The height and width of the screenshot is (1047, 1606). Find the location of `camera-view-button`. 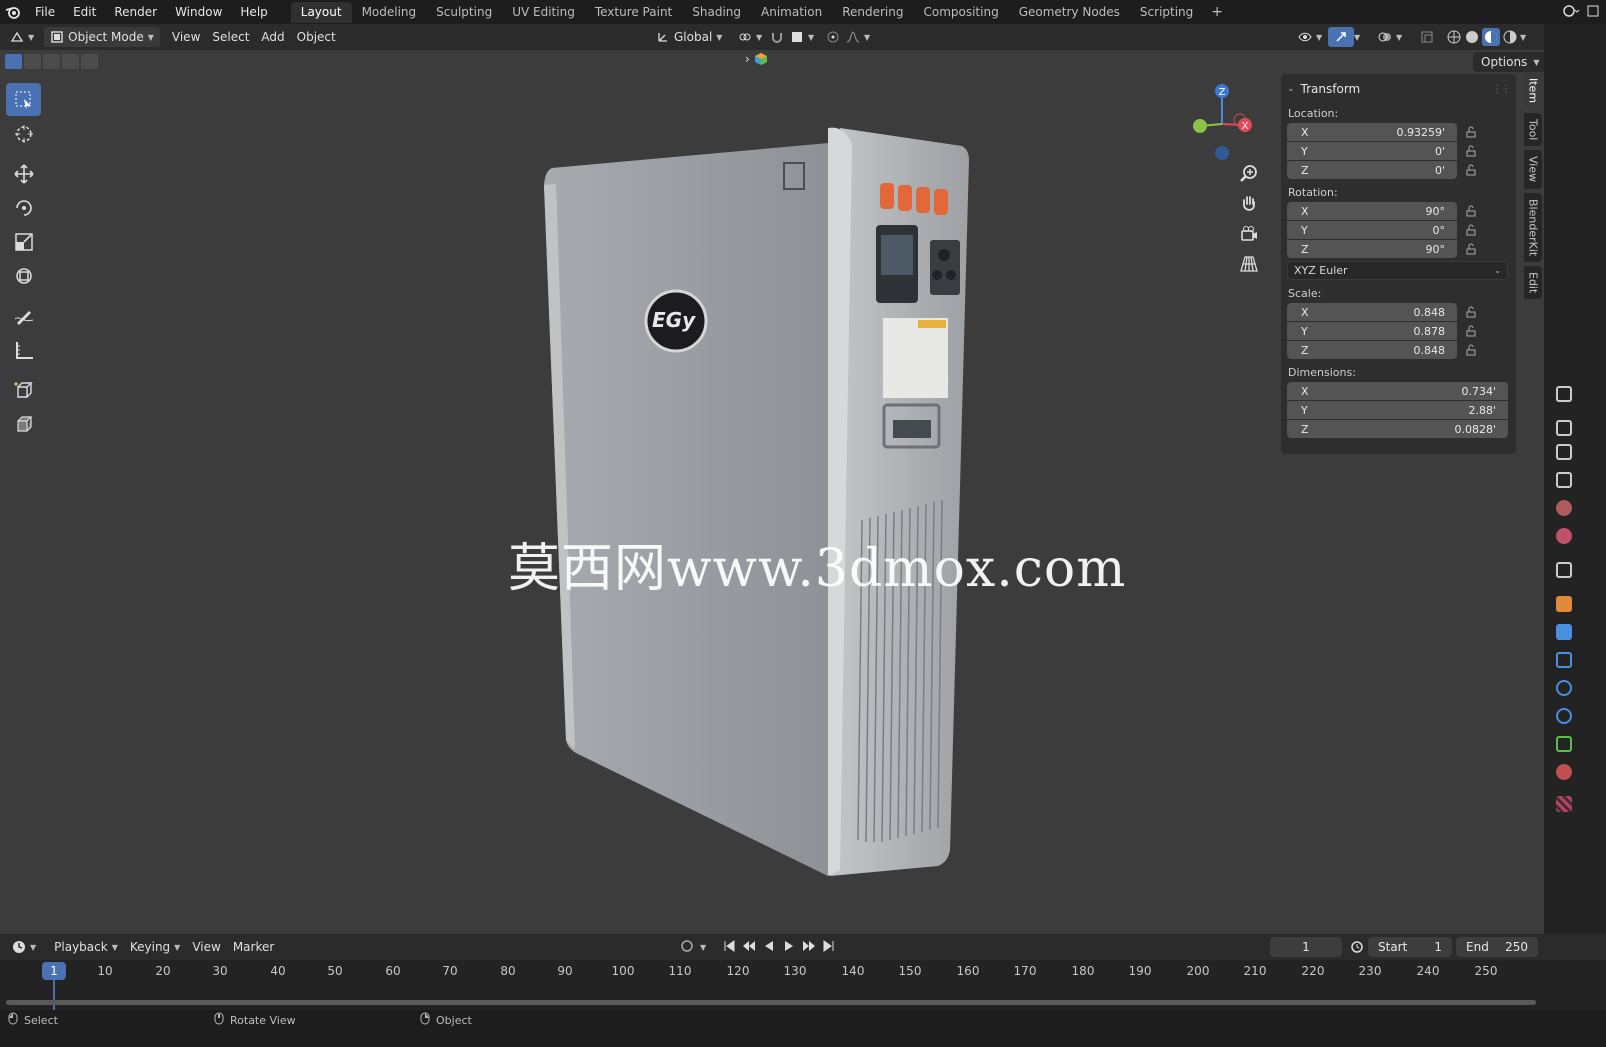

camera-view-button is located at coordinates (1249, 234).